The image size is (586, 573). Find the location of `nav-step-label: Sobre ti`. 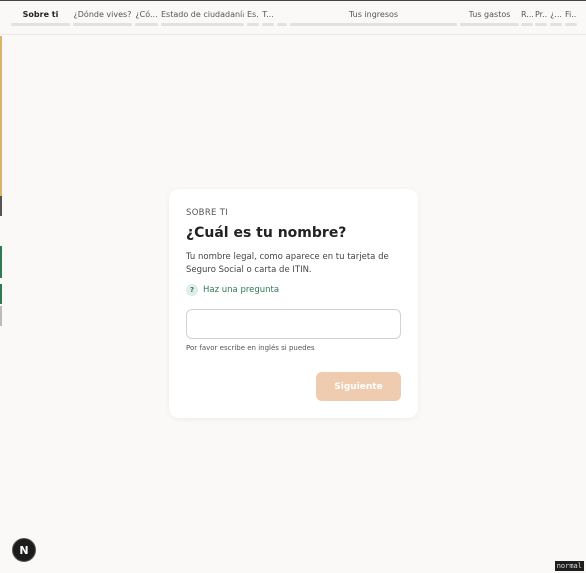

nav-step-label: Sobre ti is located at coordinates (40, 14).